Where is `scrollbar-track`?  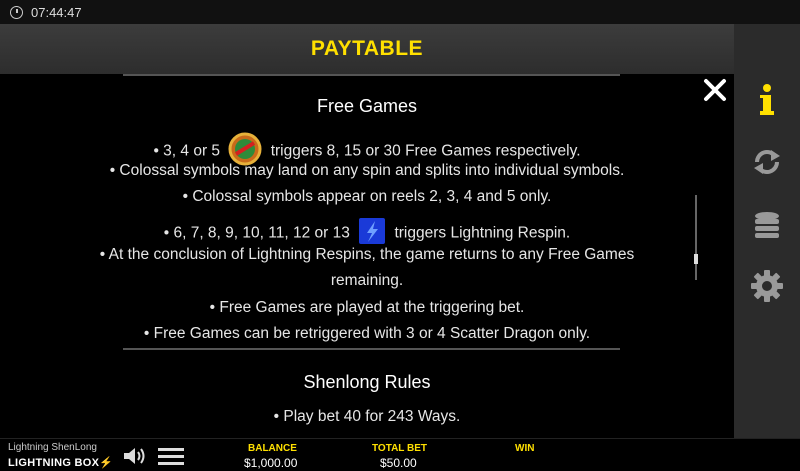
scrollbar-track is located at coordinates (696, 237).